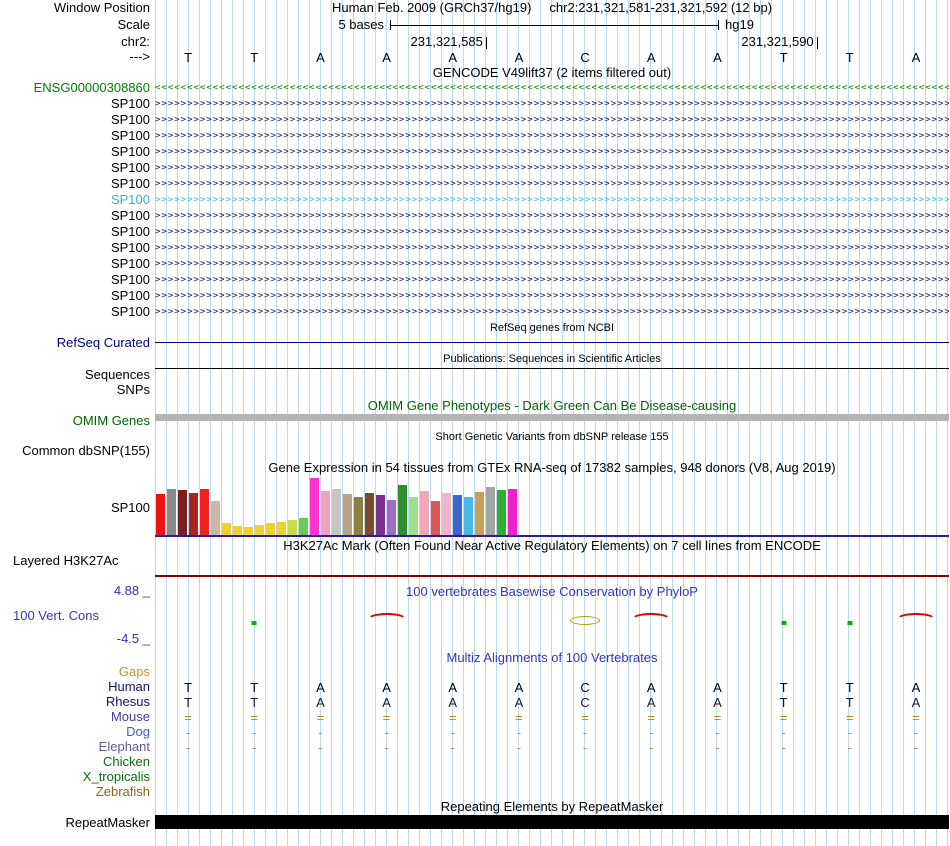 This screenshot has height=846, width=950. Describe the element at coordinates (75, 792) in the screenshot. I see `species-label-zebrafish: Zebrafish` at that location.